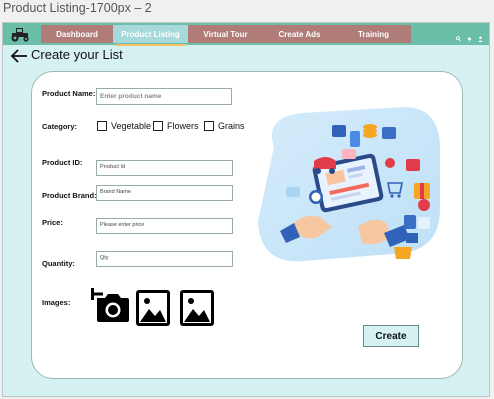  I want to click on price-label: Price:, so click(52, 222).